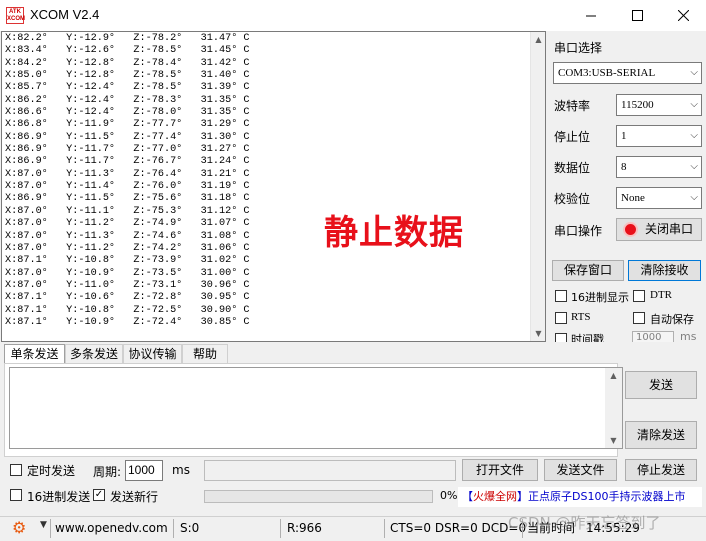  What do you see at coordinates (561, 337) in the screenshot?
I see `timestamp-checkbox` at bounding box center [561, 337].